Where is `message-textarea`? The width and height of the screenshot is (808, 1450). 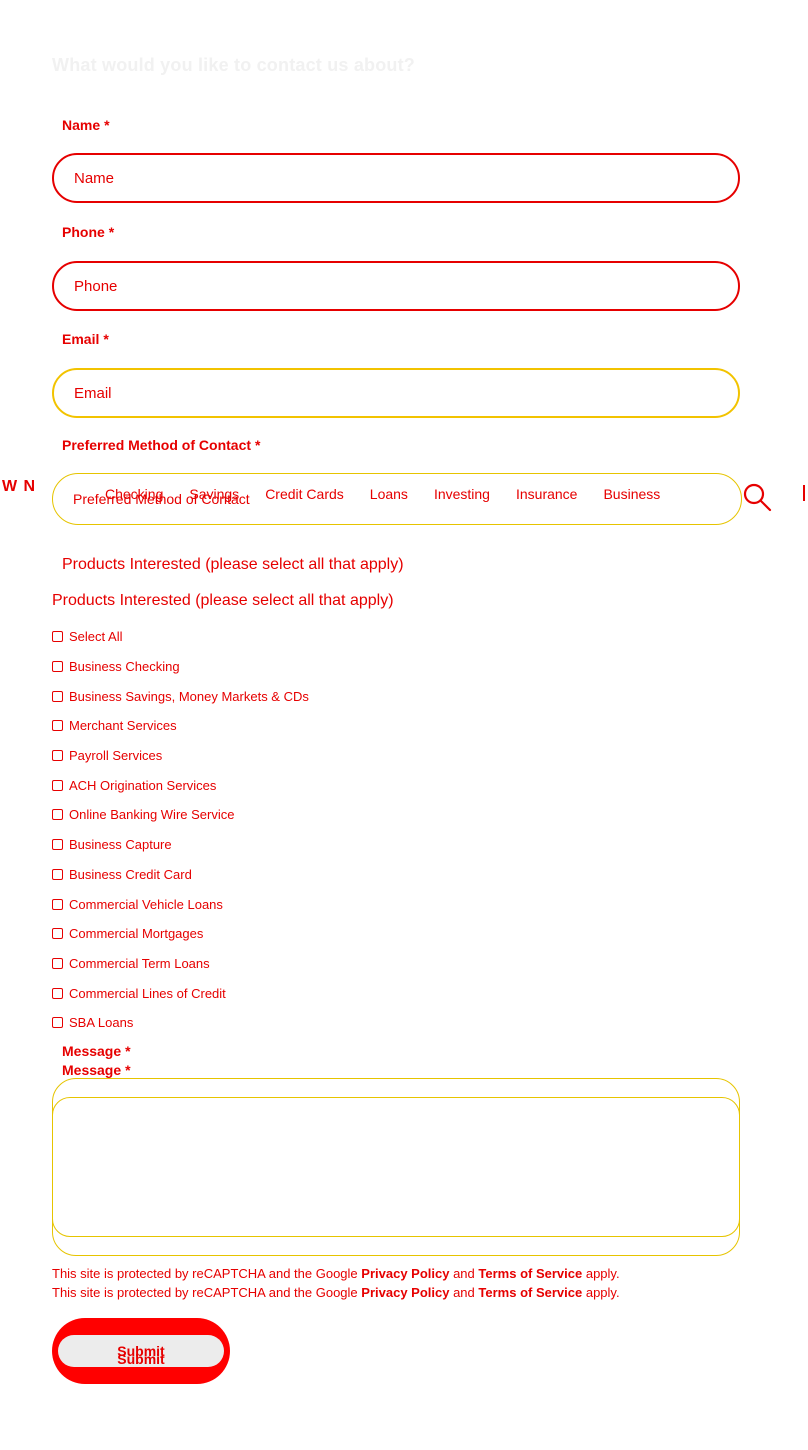 message-textarea is located at coordinates (396, 1167).